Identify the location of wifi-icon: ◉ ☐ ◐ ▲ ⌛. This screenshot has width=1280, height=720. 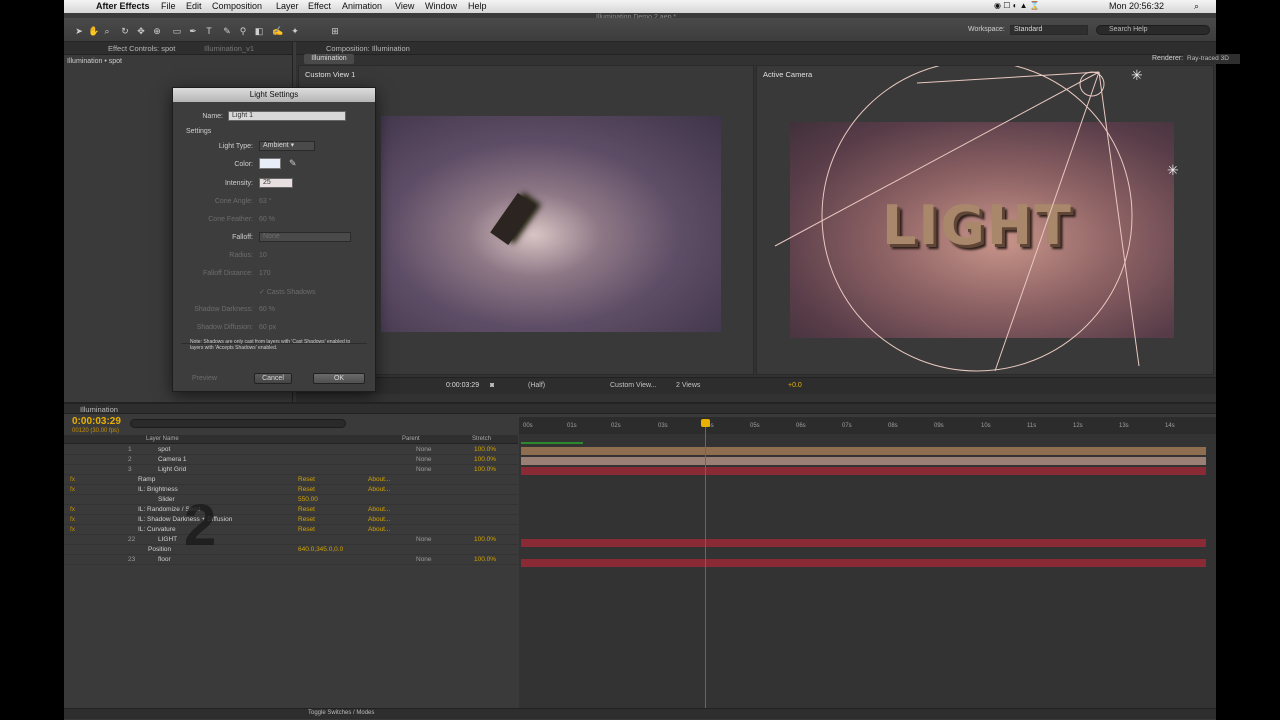
(1017, 5).